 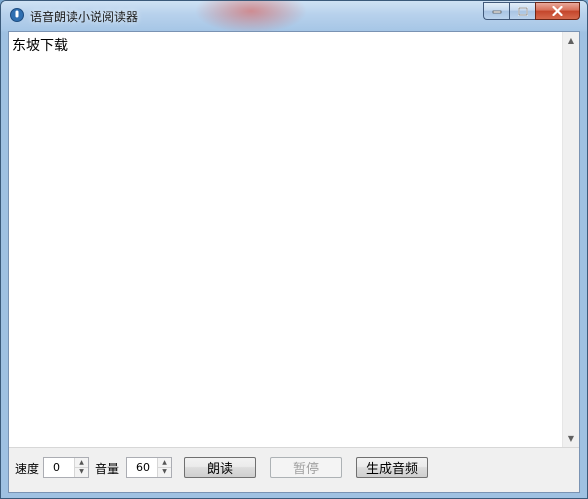 I want to click on minimize-button, so click(x=496, y=11).